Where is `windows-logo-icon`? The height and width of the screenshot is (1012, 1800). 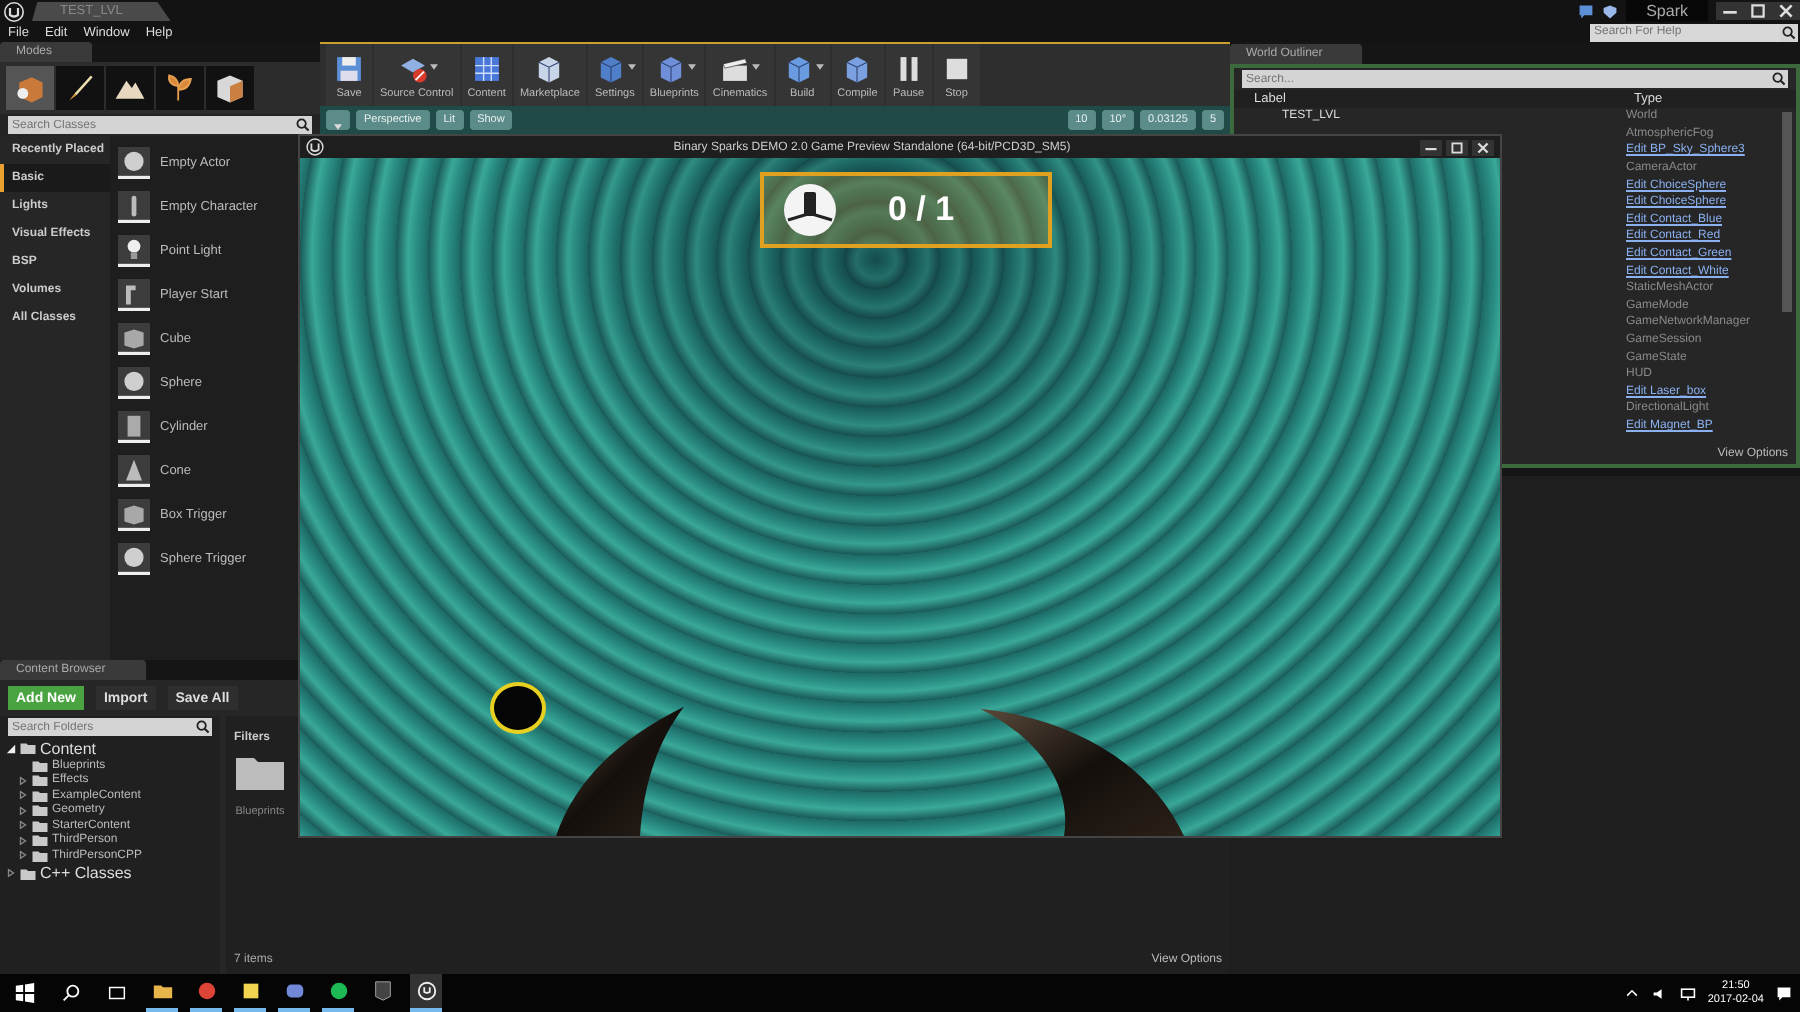
windows-logo-icon is located at coordinates (25, 993).